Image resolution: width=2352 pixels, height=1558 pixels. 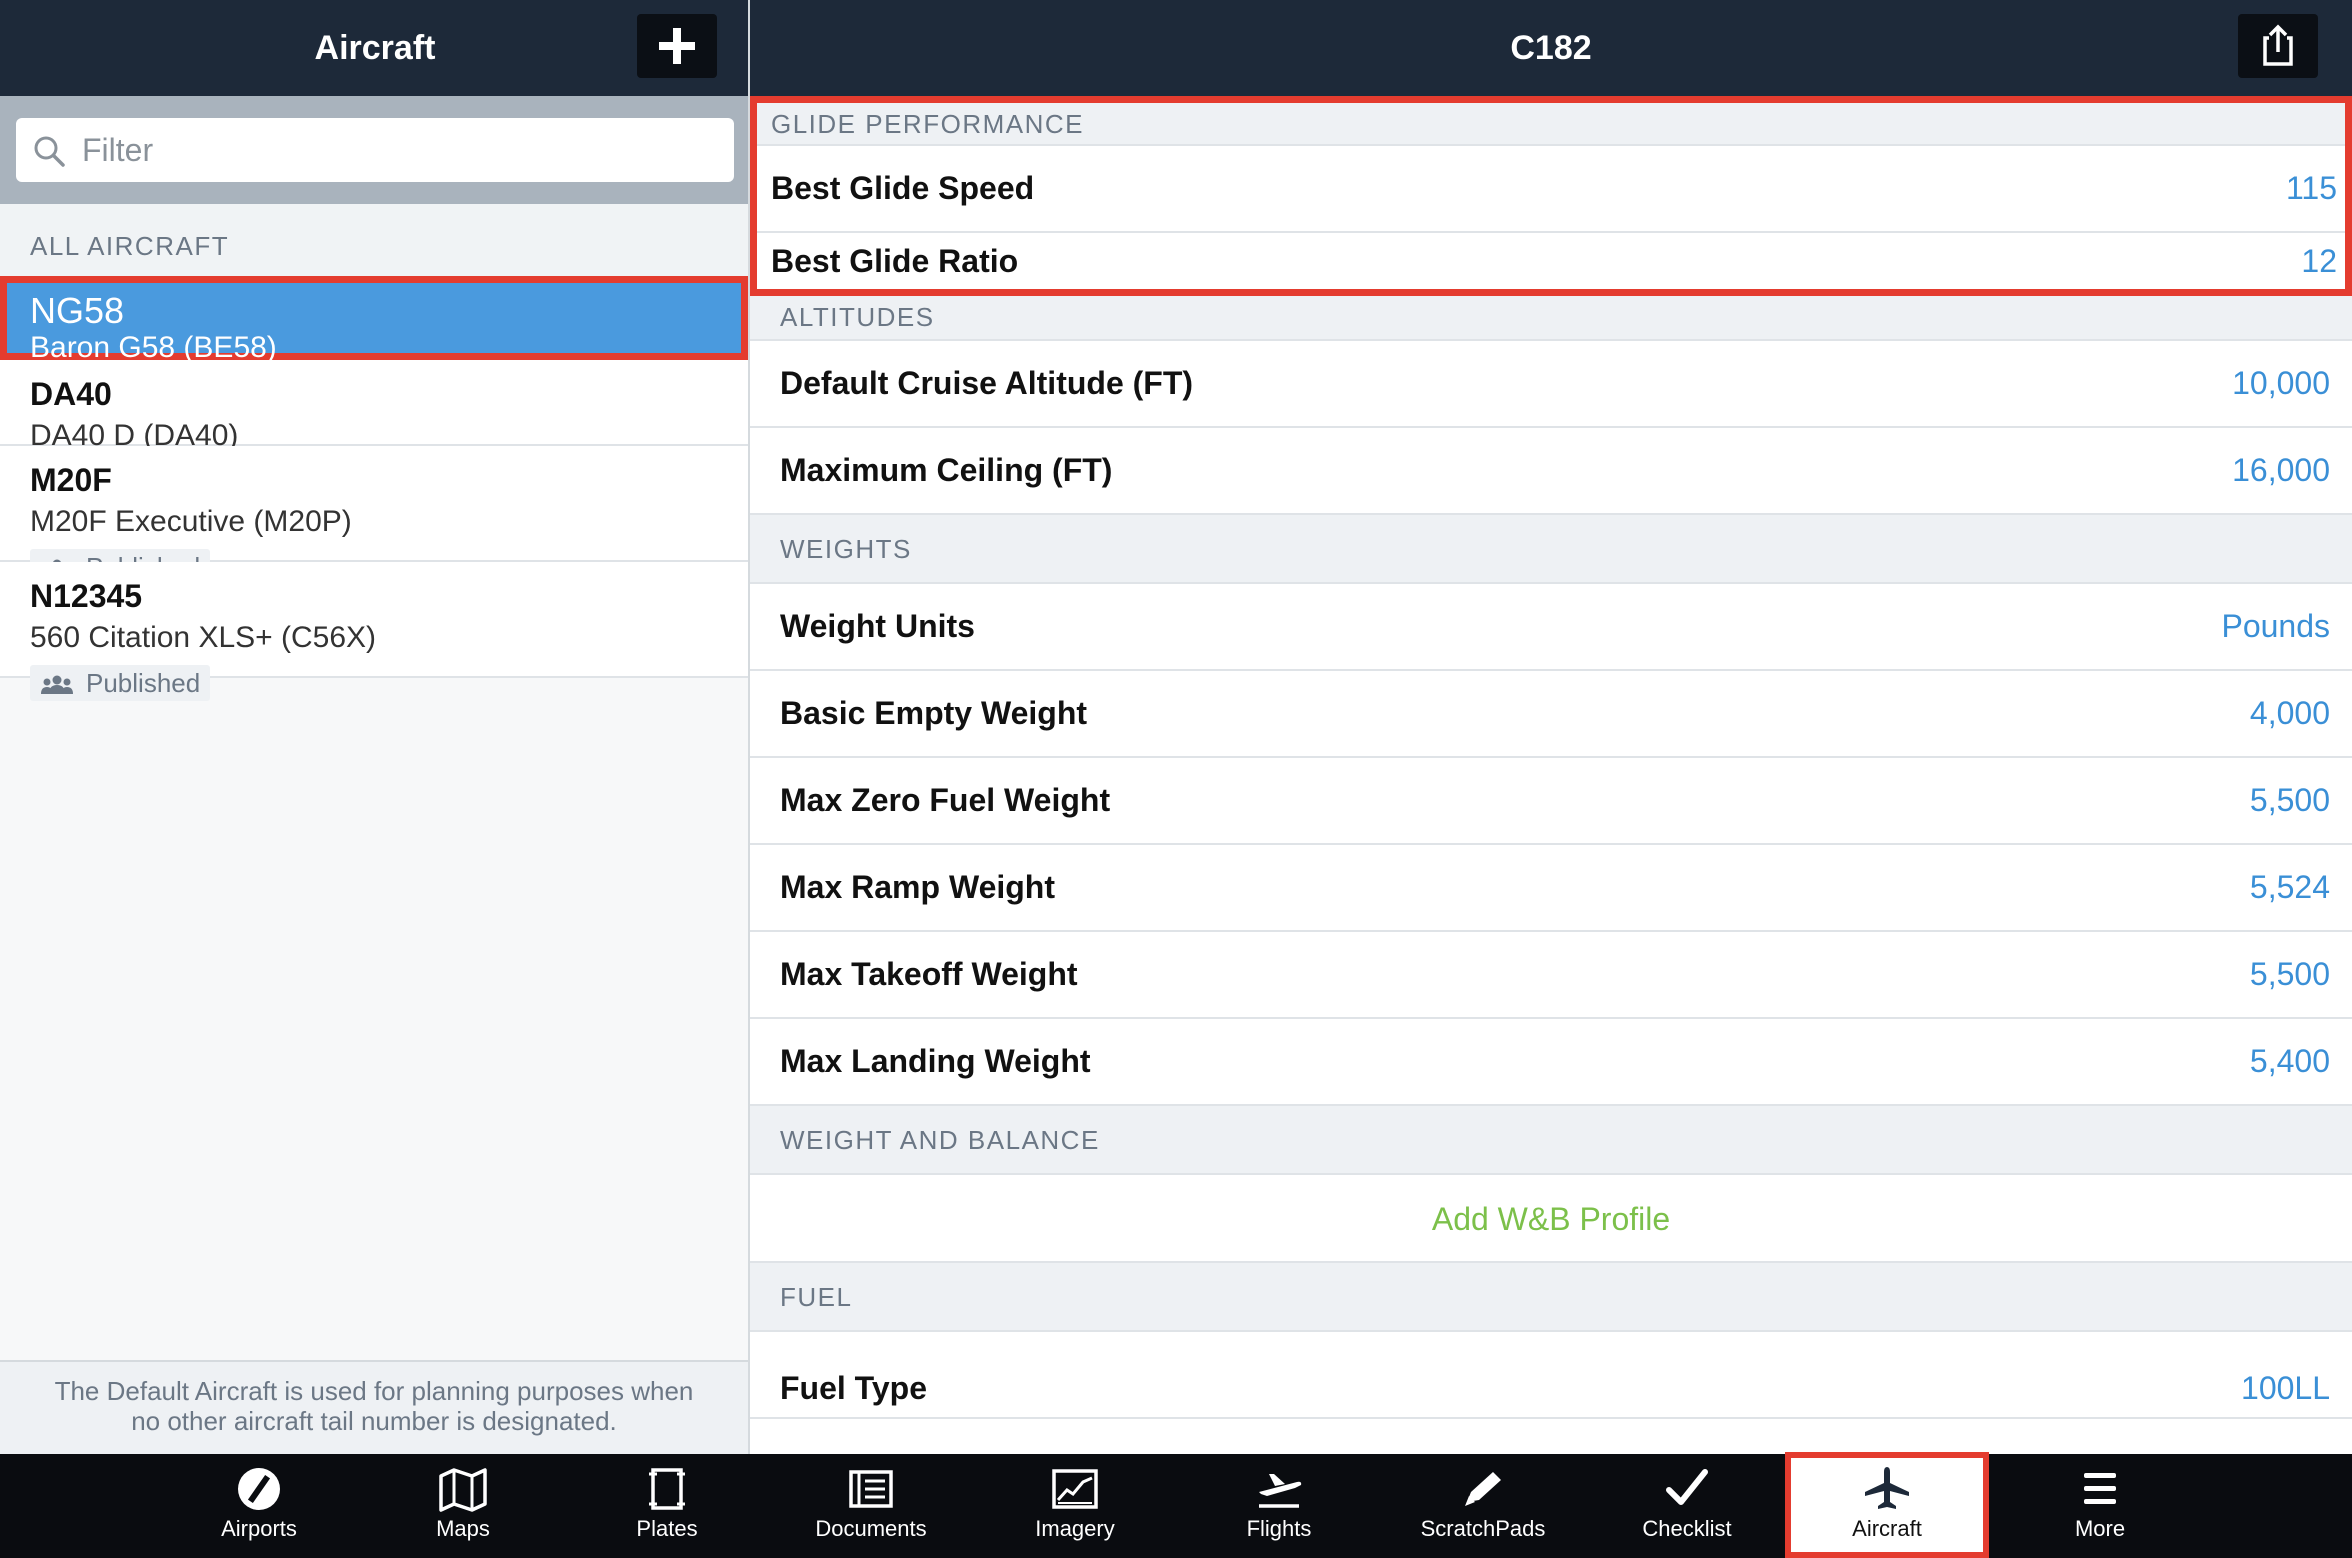 What do you see at coordinates (2275, 626) in the screenshot?
I see `row-value: Pounds` at bounding box center [2275, 626].